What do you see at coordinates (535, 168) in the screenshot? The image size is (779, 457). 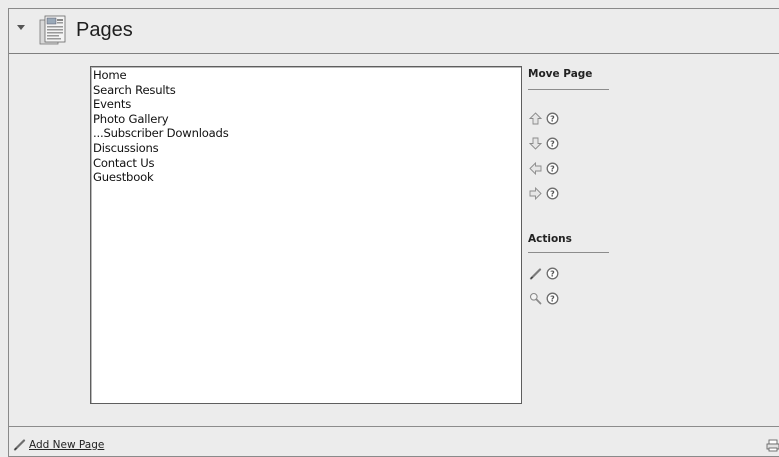 I see `move-left-icon` at bounding box center [535, 168].